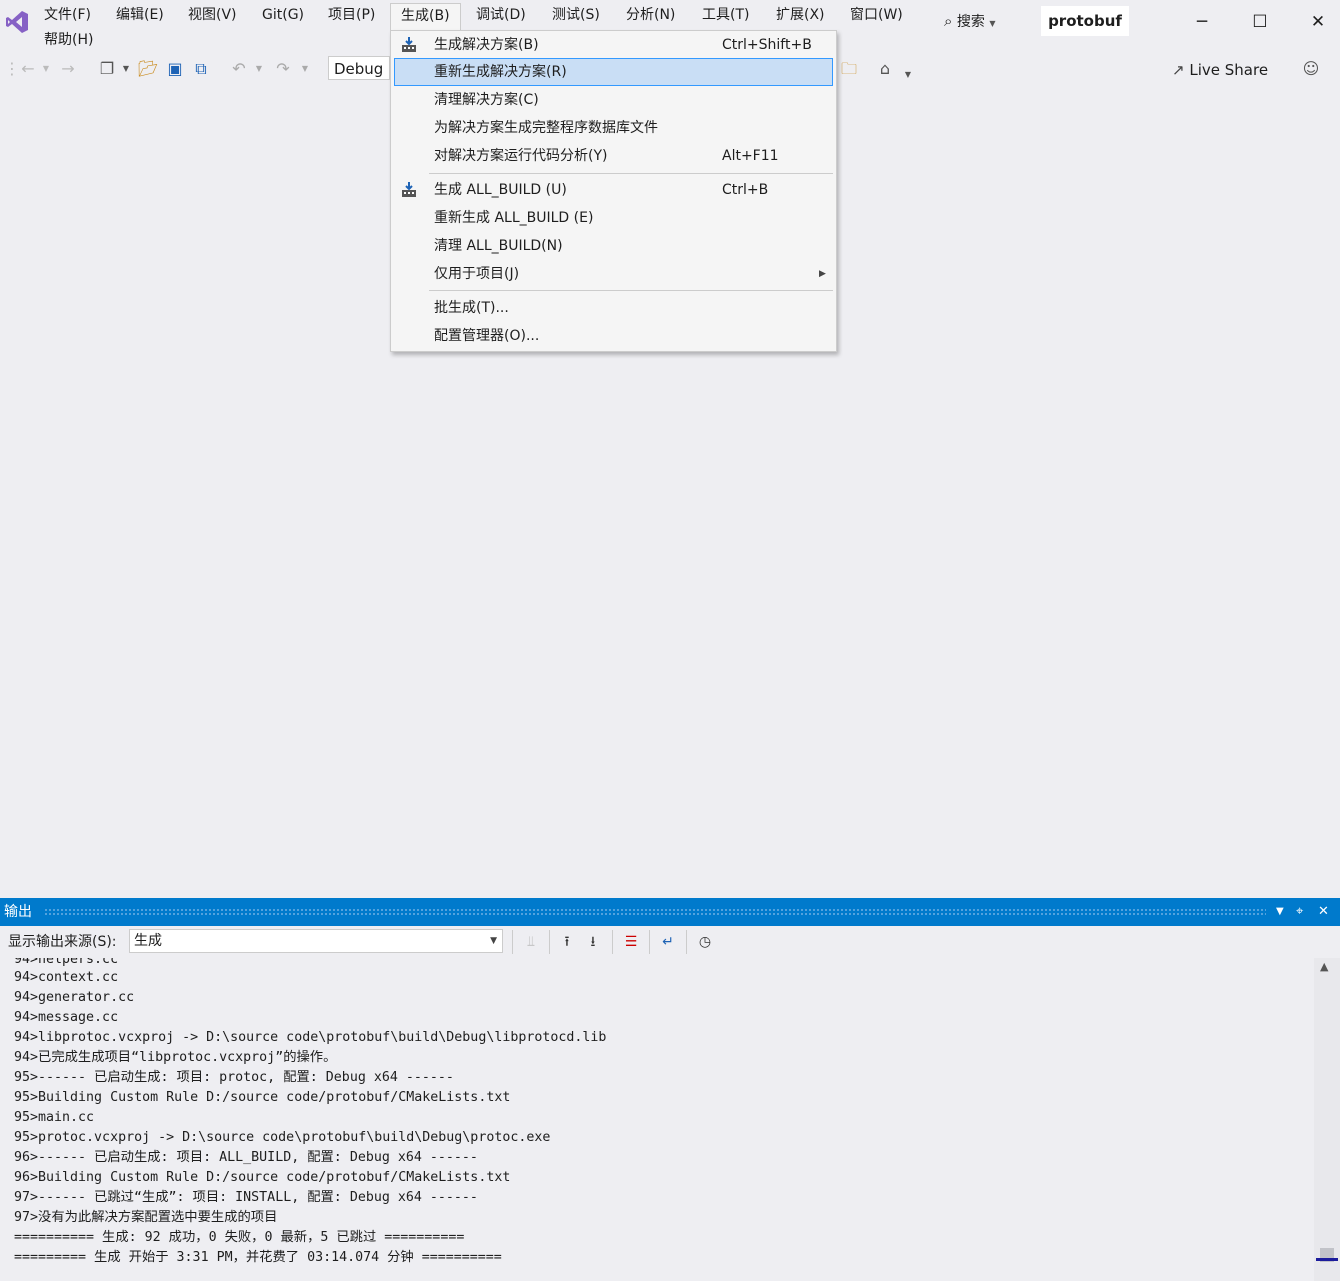 The width and height of the screenshot is (1340, 1281). Describe the element at coordinates (1299, 912) in the screenshot. I see `auto-hide-button: ⌖` at that location.